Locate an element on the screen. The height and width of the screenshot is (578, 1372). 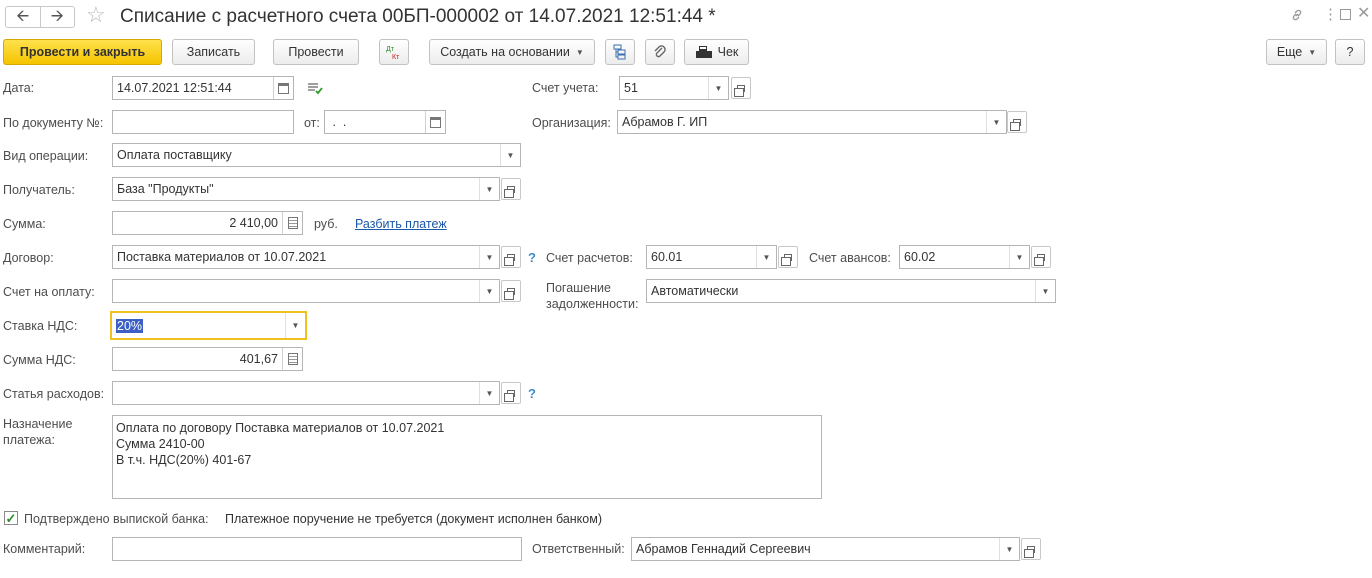
expense-item-value is located at coordinates (296, 393).